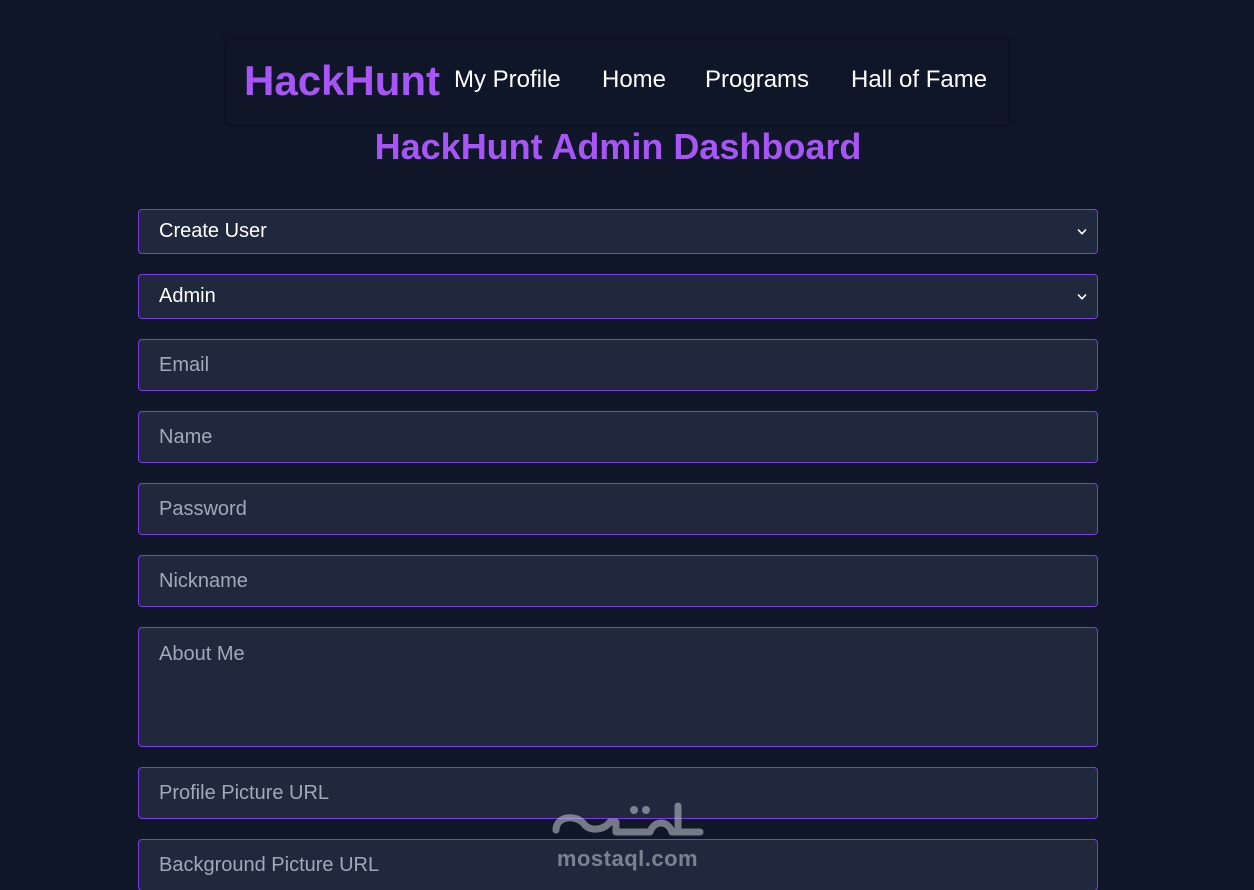  I want to click on brand-logo: HackHunt, so click(342, 81).